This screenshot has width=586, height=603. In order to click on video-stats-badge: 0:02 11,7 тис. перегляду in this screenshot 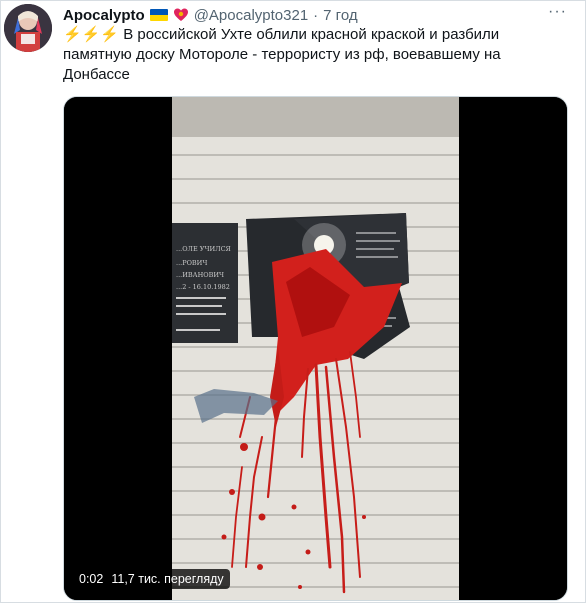, I will do `click(151, 579)`.